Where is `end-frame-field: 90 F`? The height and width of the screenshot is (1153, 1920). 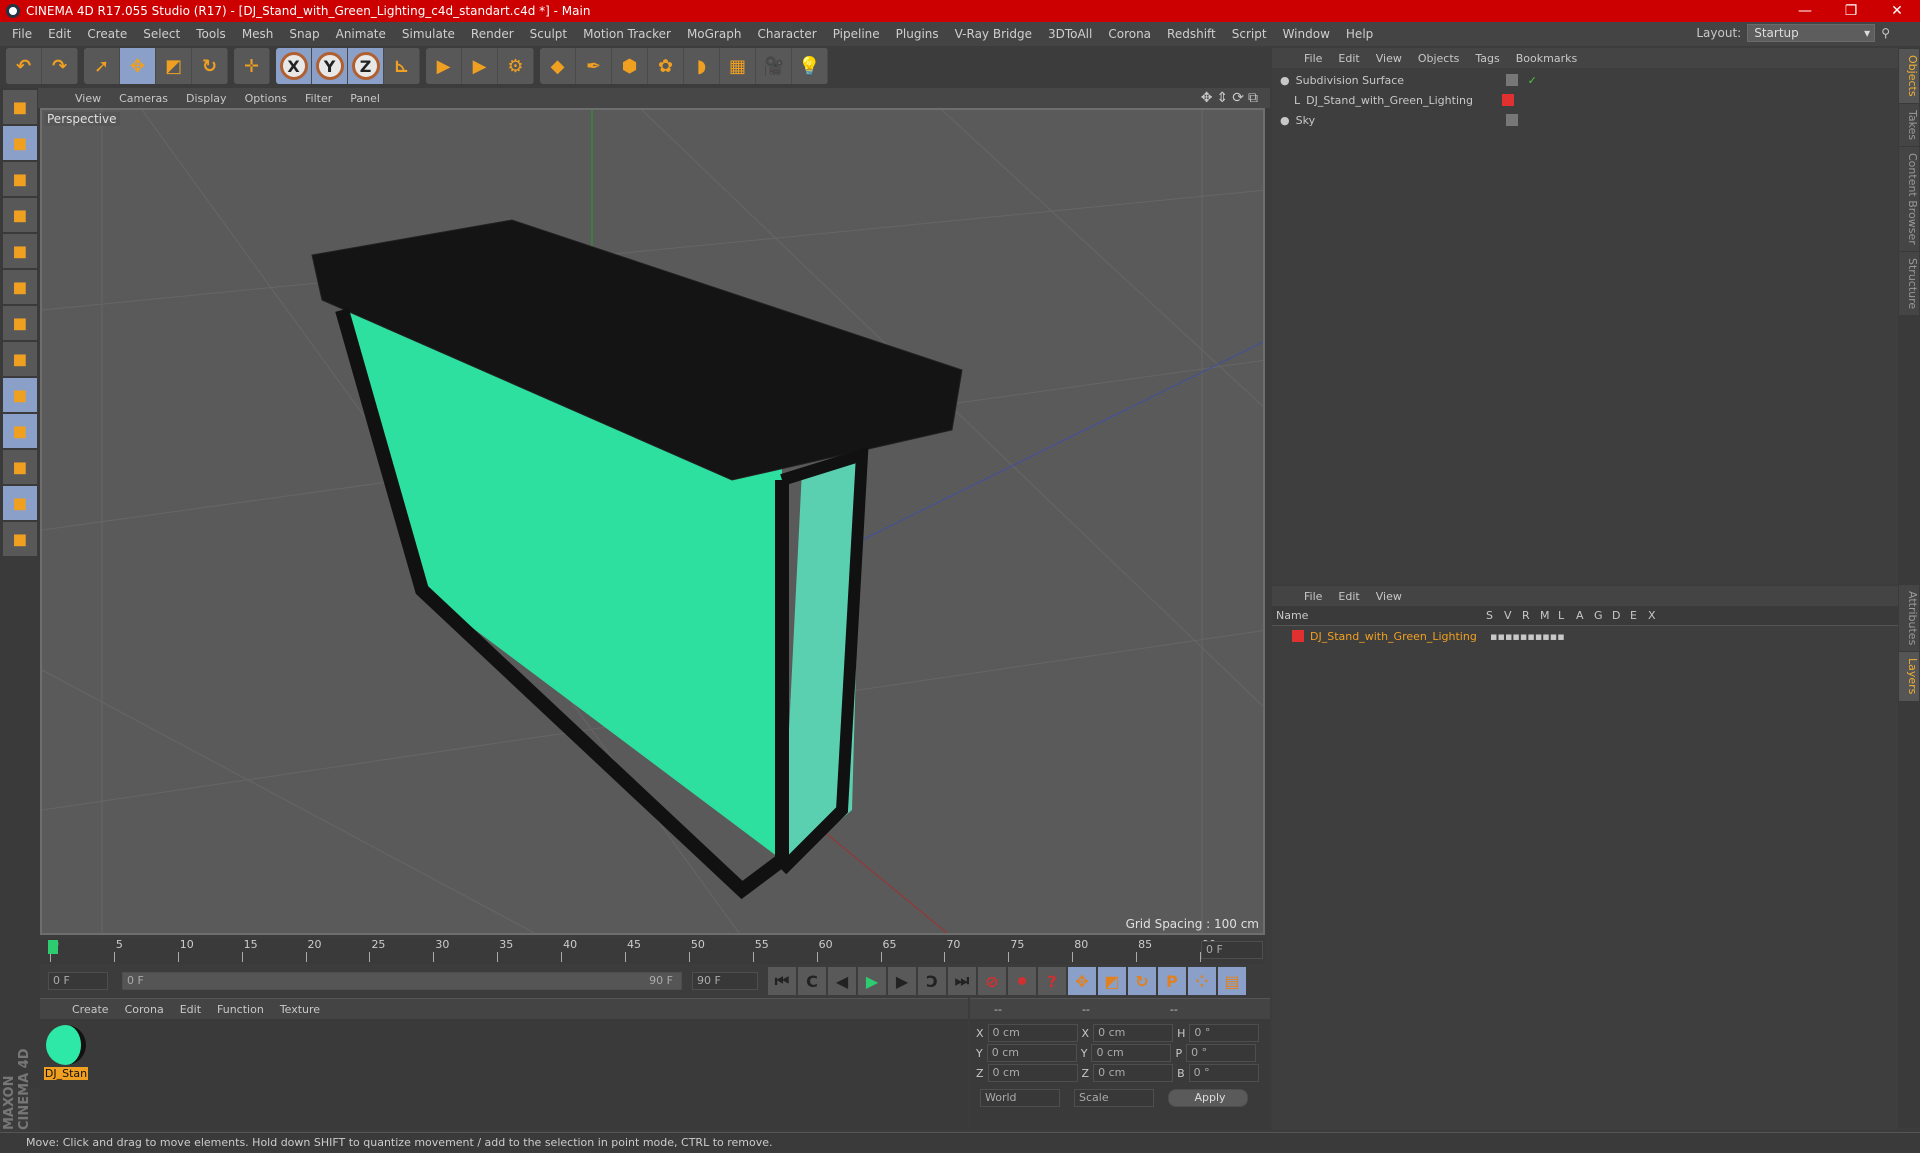 end-frame-field: 90 F is located at coordinates (725, 981).